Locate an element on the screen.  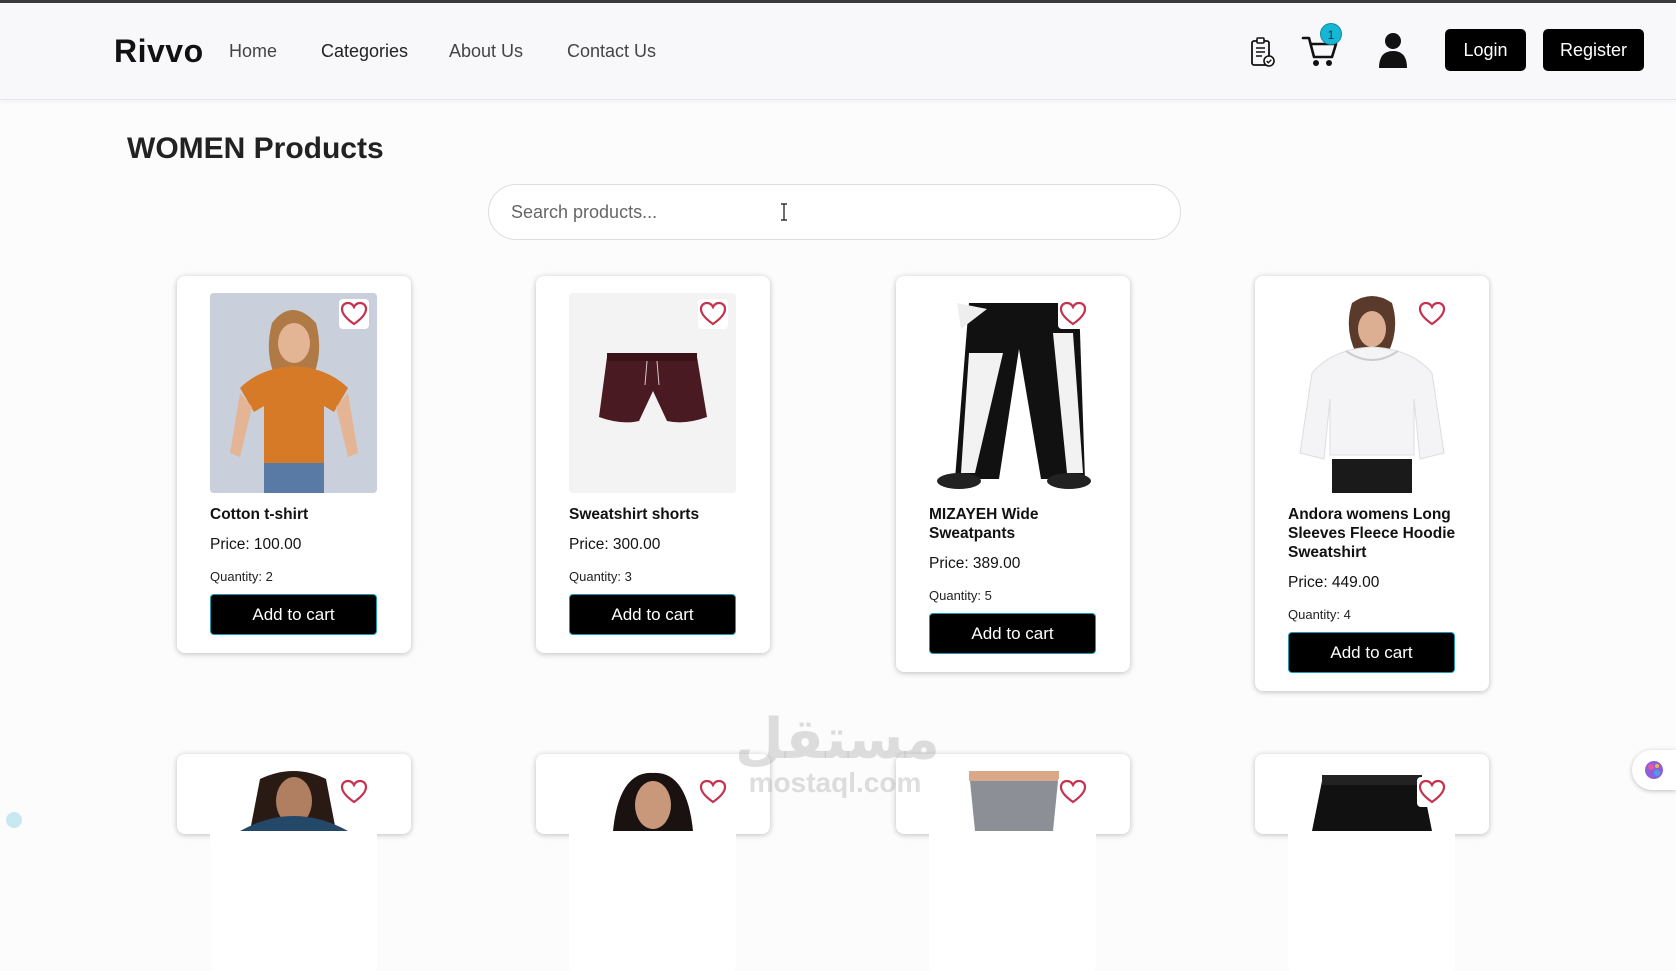
register-button: Register is located at coordinates (1593, 50).